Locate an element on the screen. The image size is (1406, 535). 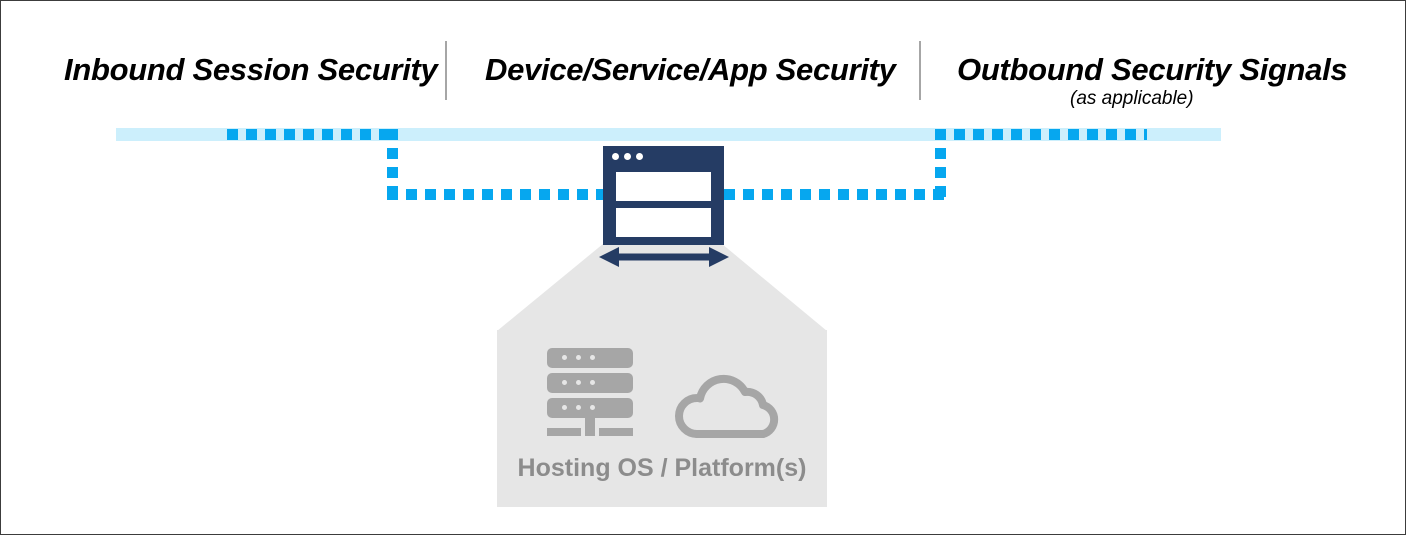
window-pane-bottom is located at coordinates (663, 222).